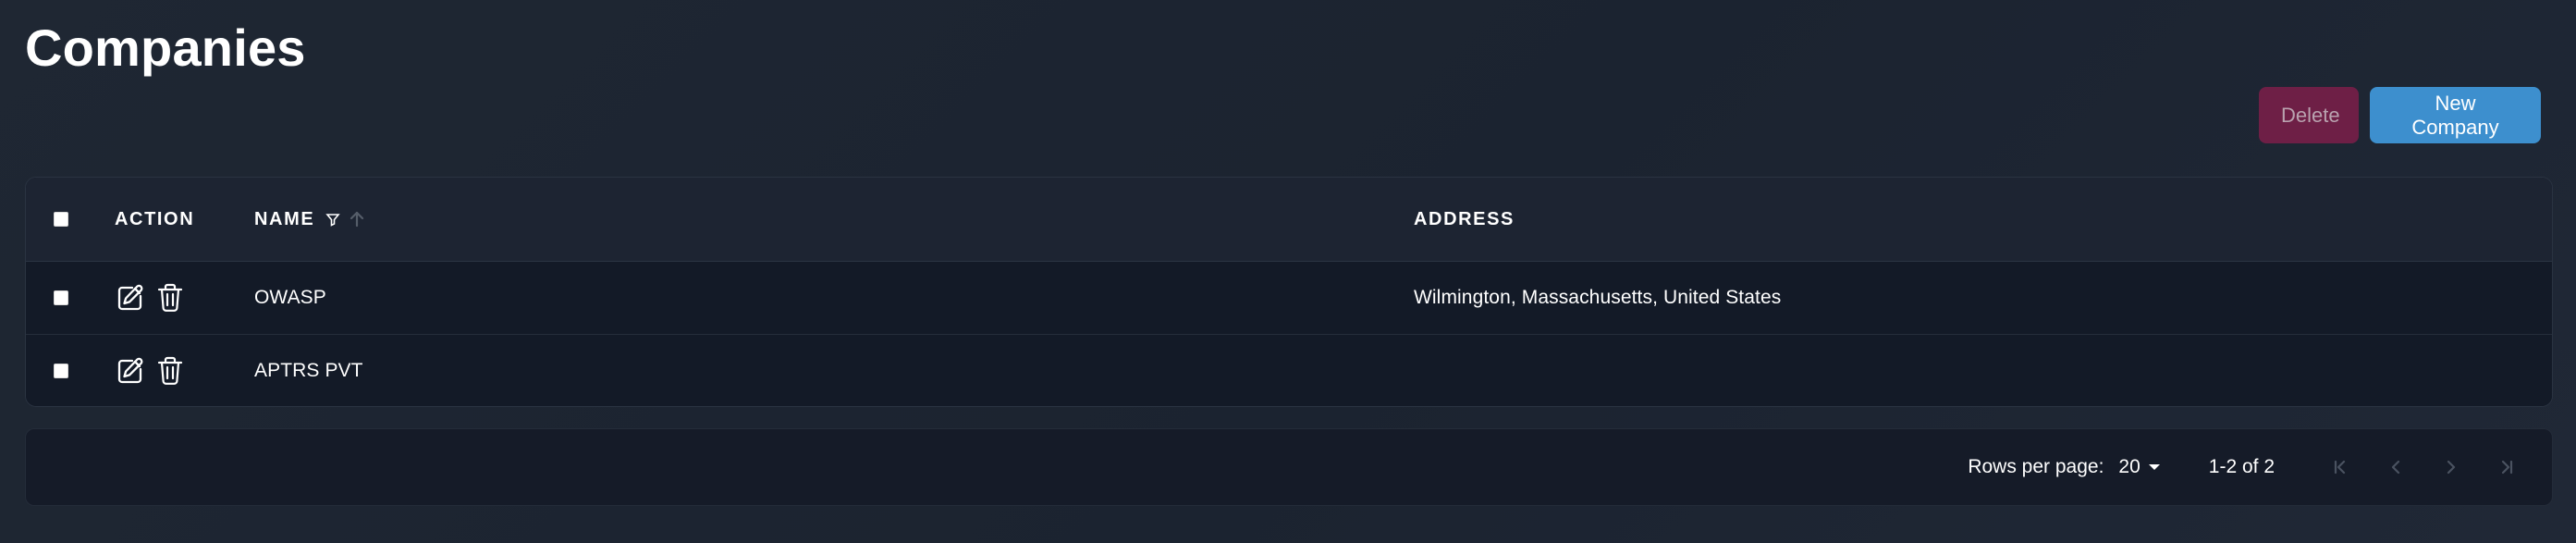 This screenshot has width=2576, height=543. I want to click on pagination-bar: Rows per page: 20 1-2 of 2, so click(1289, 467).